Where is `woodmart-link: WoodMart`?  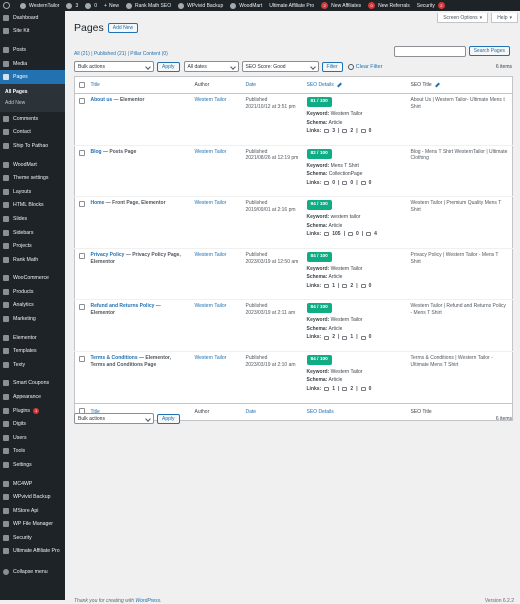 woodmart-link: WoodMart is located at coordinates (246, 5).